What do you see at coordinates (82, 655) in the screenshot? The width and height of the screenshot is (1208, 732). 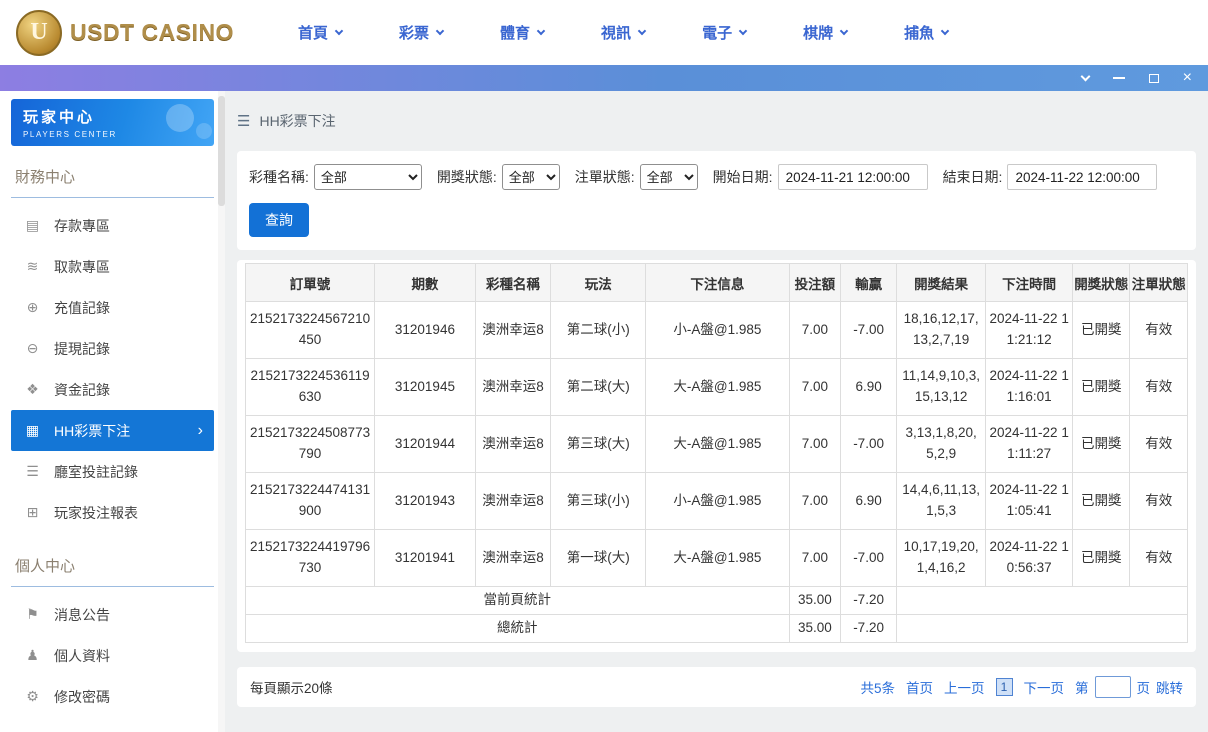 I see `sidebar-item-label: 個人資料` at bounding box center [82, 655].